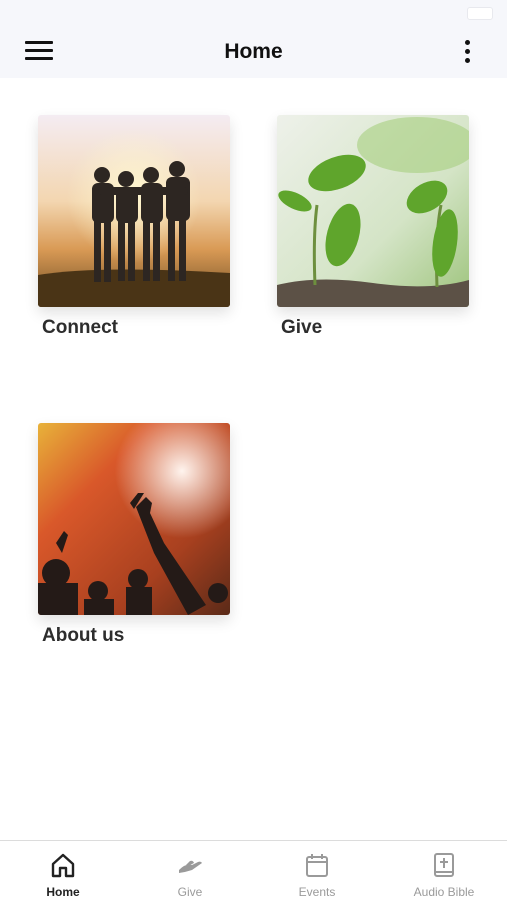 Image resolution: width=507 pixels, height=901 pixels. I want to click on battery-icon, so click(480, 13).